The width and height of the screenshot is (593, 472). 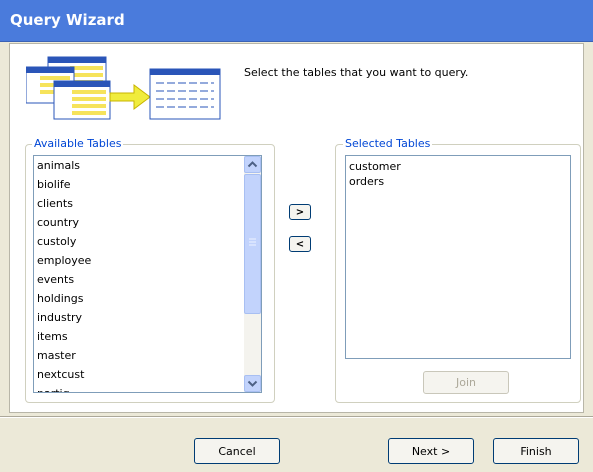 I want to click on table-grid-icon, so click(x=185, y=94).